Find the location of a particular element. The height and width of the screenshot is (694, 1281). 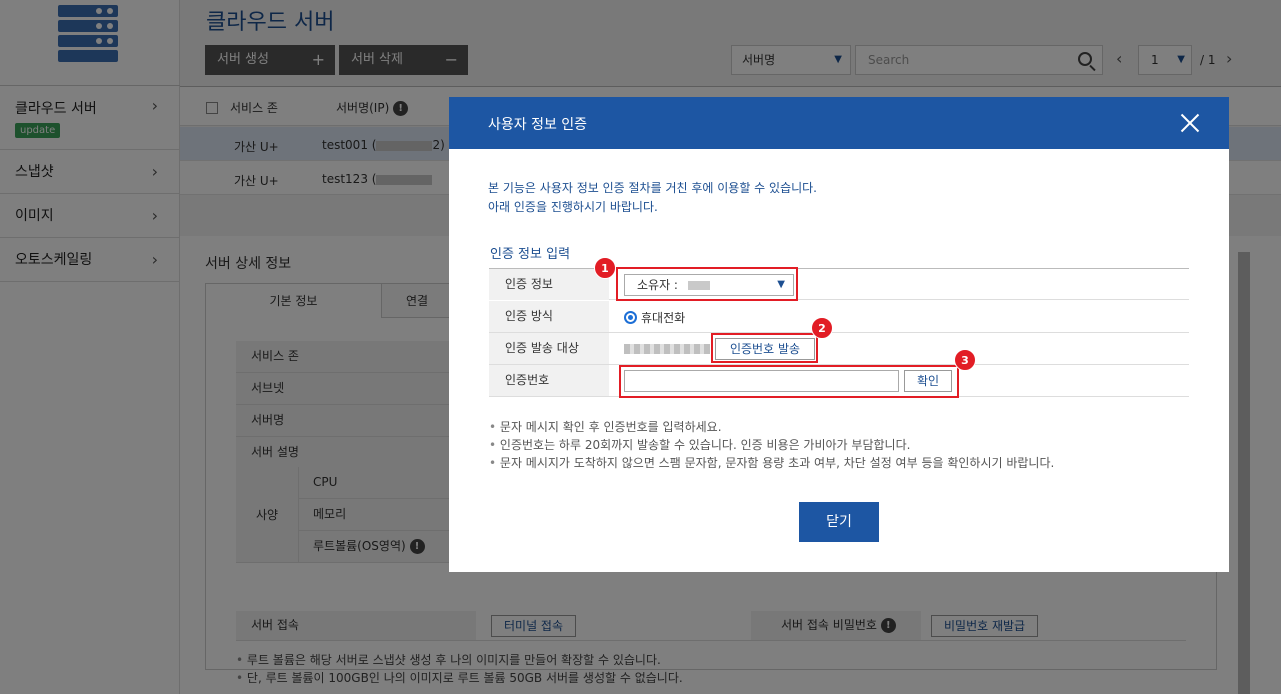

step-number: 3 is located at coordinates (965, 360).